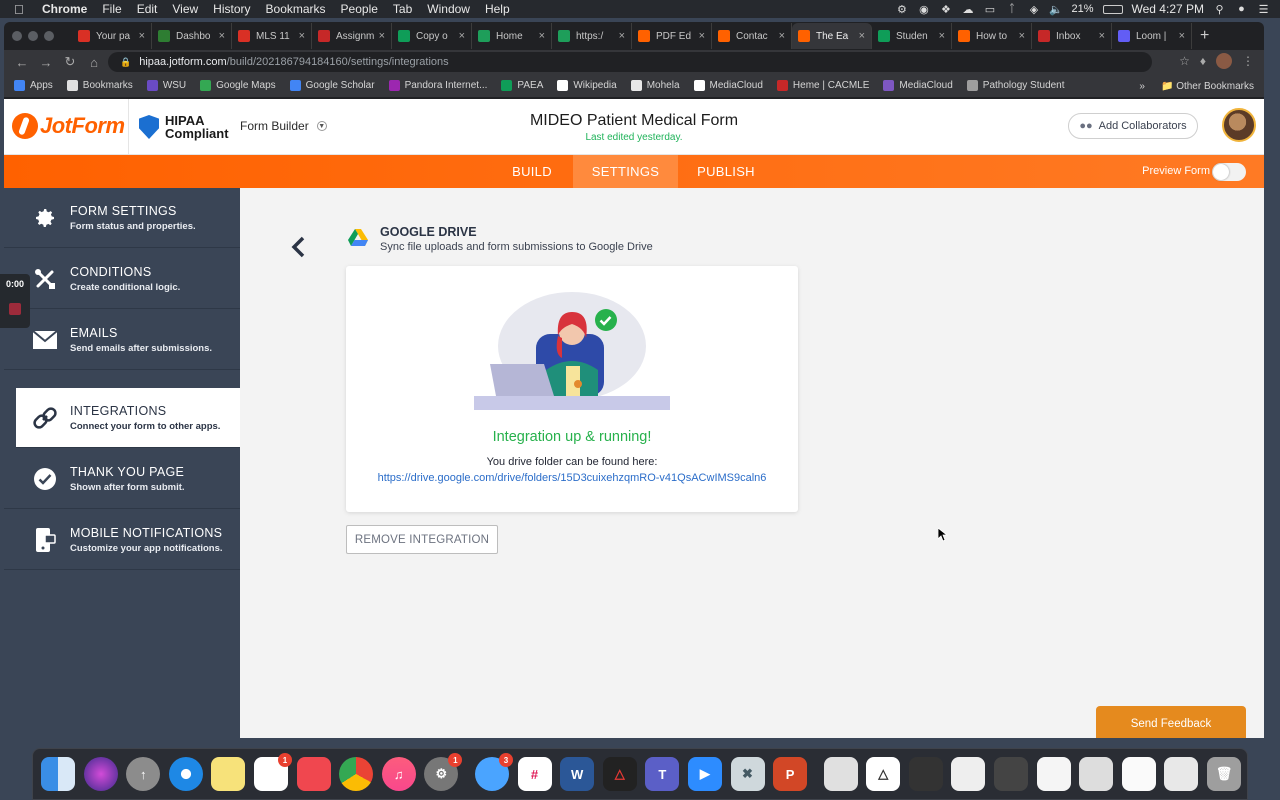  I want to click on form-builder-menu: Form Builder ▼, so click(283, 126).